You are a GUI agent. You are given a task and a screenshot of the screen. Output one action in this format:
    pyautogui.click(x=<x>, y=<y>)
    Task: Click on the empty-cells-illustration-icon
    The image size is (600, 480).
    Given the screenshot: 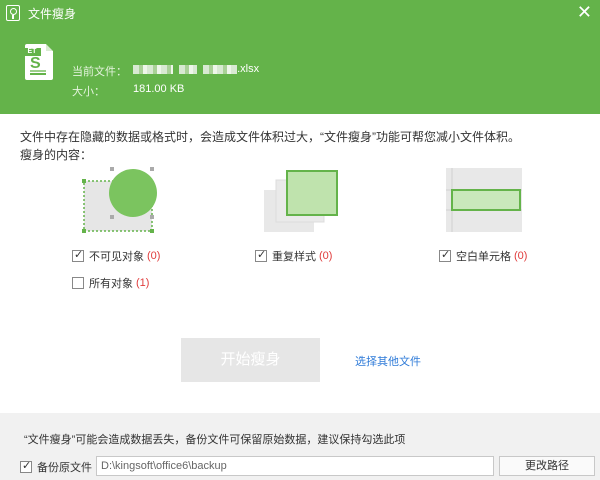 What is the action you would take?
    pyautogui.click(x=484, y=200)
    